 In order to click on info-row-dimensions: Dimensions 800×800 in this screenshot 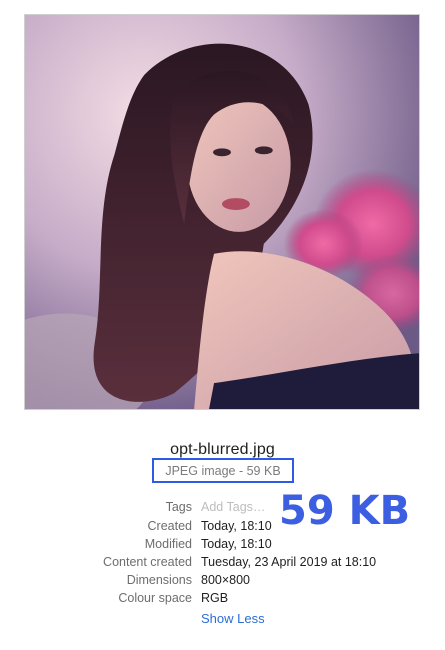, I will do `click(222, 582)`.